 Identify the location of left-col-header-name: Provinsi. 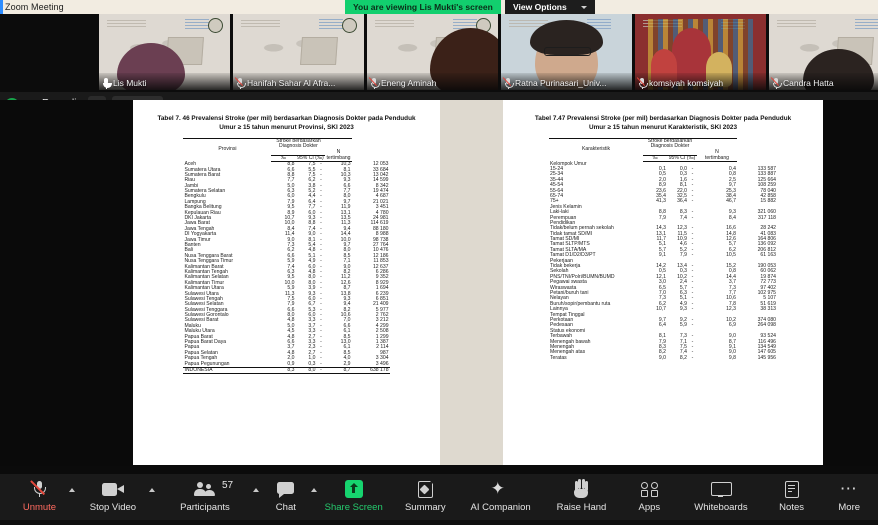
(227, 149).